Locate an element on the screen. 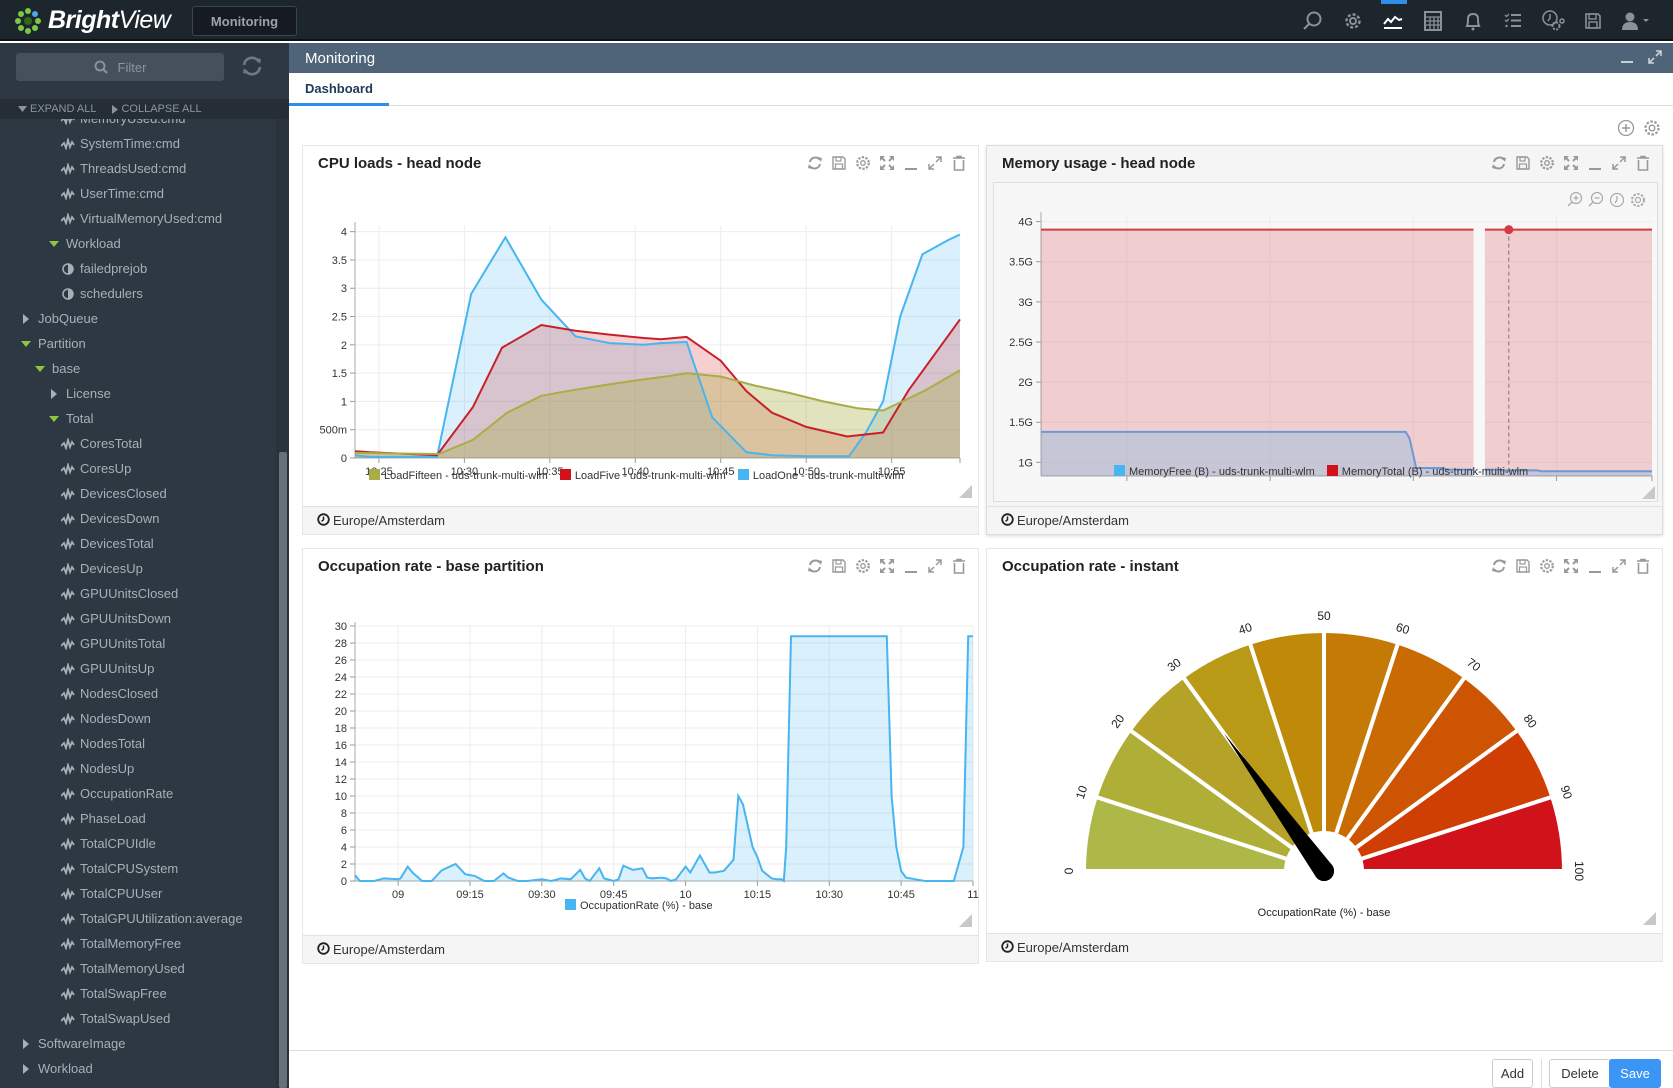  tree-item: TotalGPUUtilization:average is located at coordinates (138, 918).